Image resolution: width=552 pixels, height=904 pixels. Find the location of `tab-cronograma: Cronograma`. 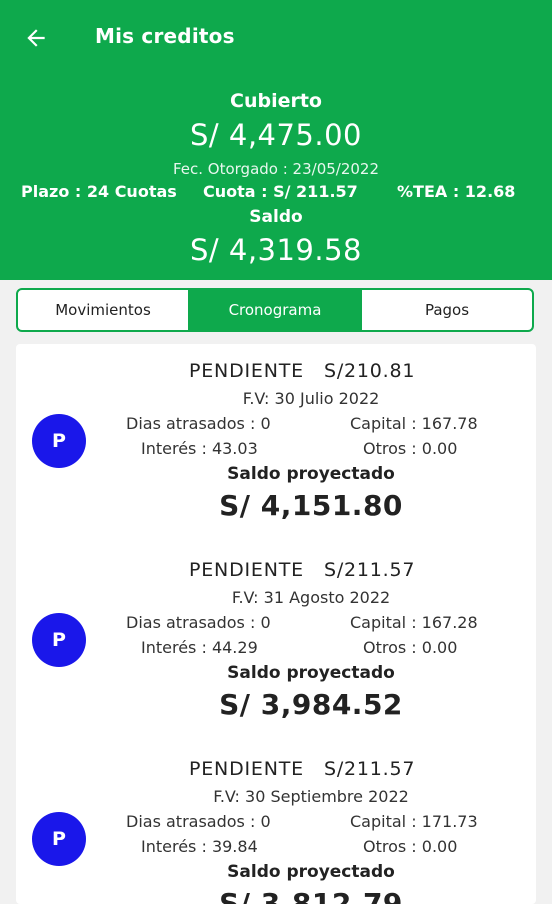

tab-cronograma: Cronograma is located at coordinates (274, 310).